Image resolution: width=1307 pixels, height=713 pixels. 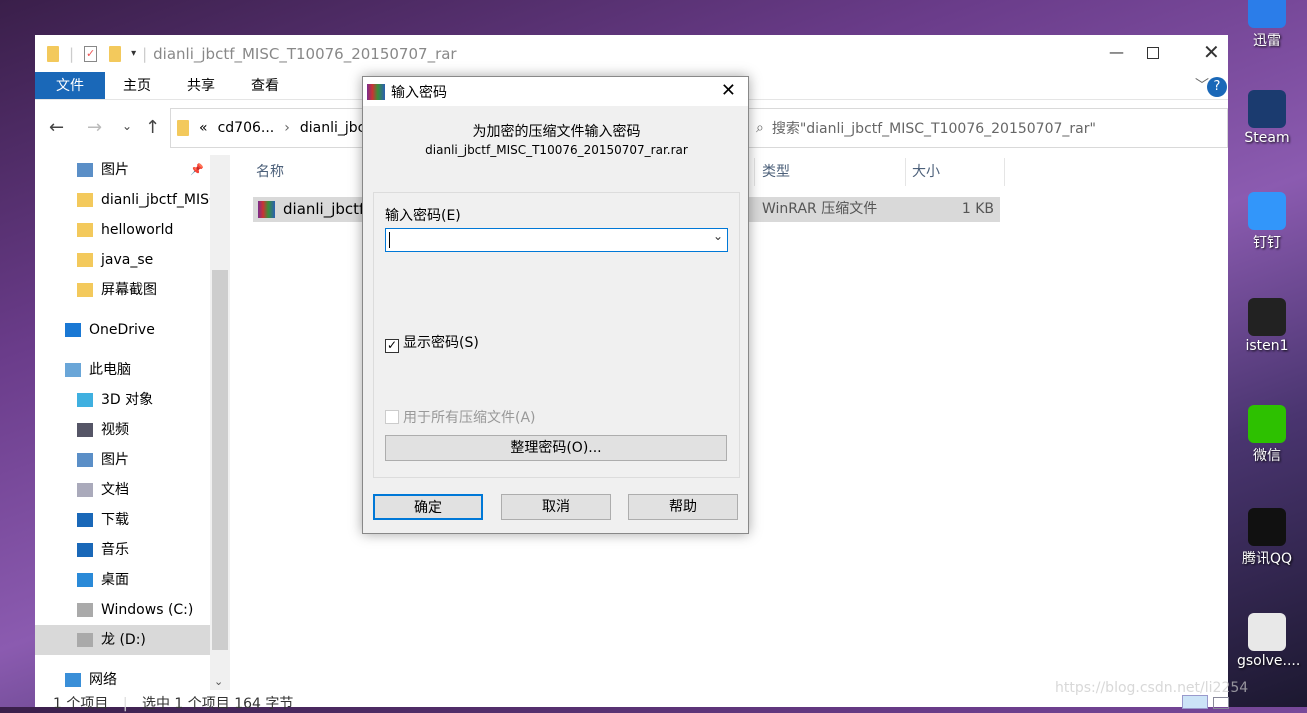 What do you see at coordinates (1221, 703) in the screenshot?
I see `large-icons-view-button` at bounding box center [1221, 703].